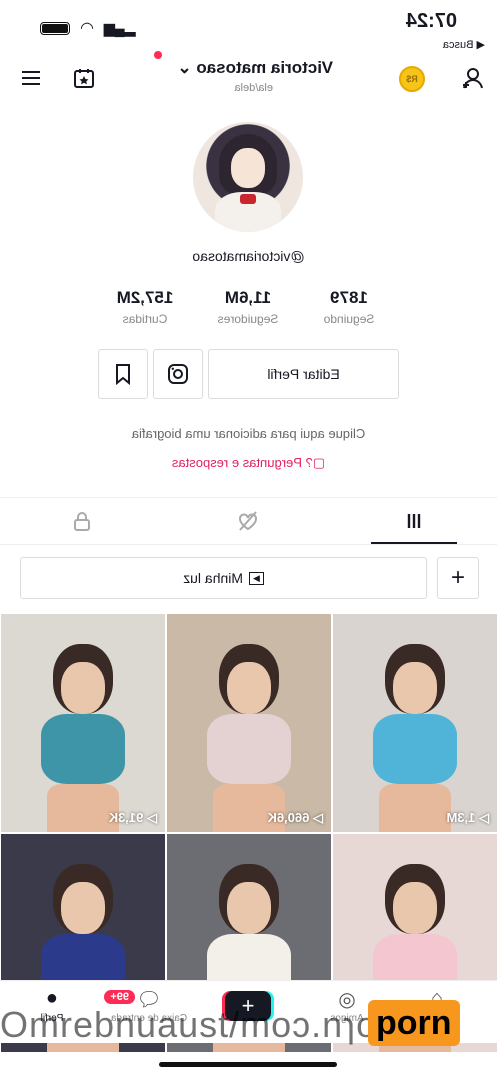 Image resolution: width=497 pixels, height=1077 pixels. I want to click on inbox-badge: 99+, so click(119, 997).